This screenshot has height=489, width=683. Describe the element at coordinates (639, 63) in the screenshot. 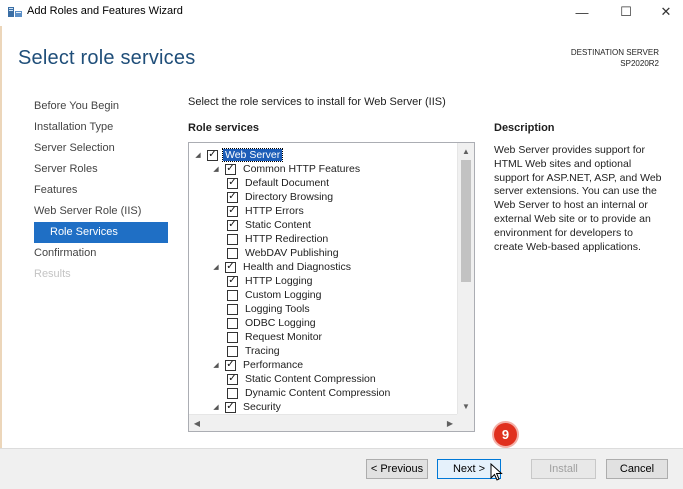

I see `destination-name: SP2020R2` at that location.